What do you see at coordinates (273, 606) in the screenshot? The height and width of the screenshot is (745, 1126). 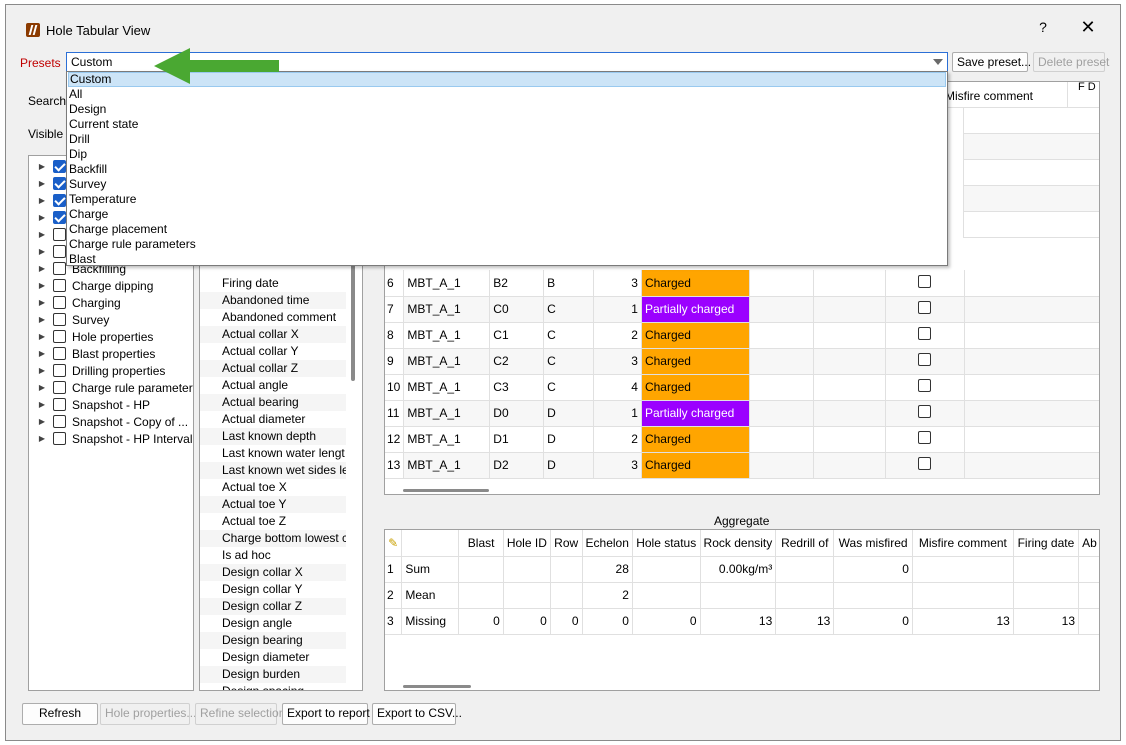 I see `column-list-item: Design collar Z` at bounding box center [273, 606].